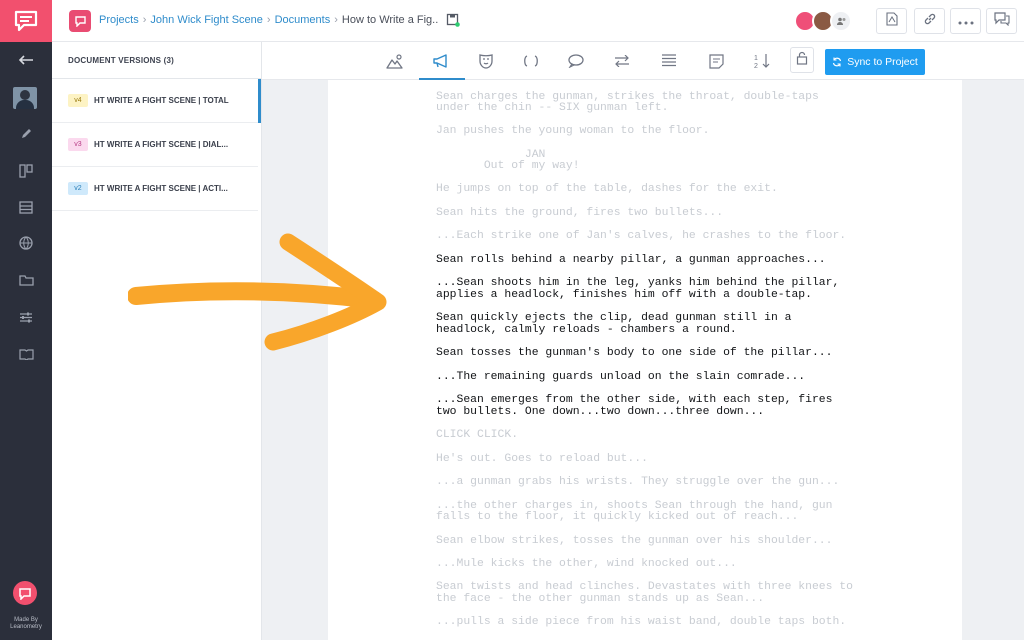 The image size is (1024, 640). What do you see at coordinates (837, 62) in the screenshot?
I see `sync-icon` at bounding box center [837, 62].